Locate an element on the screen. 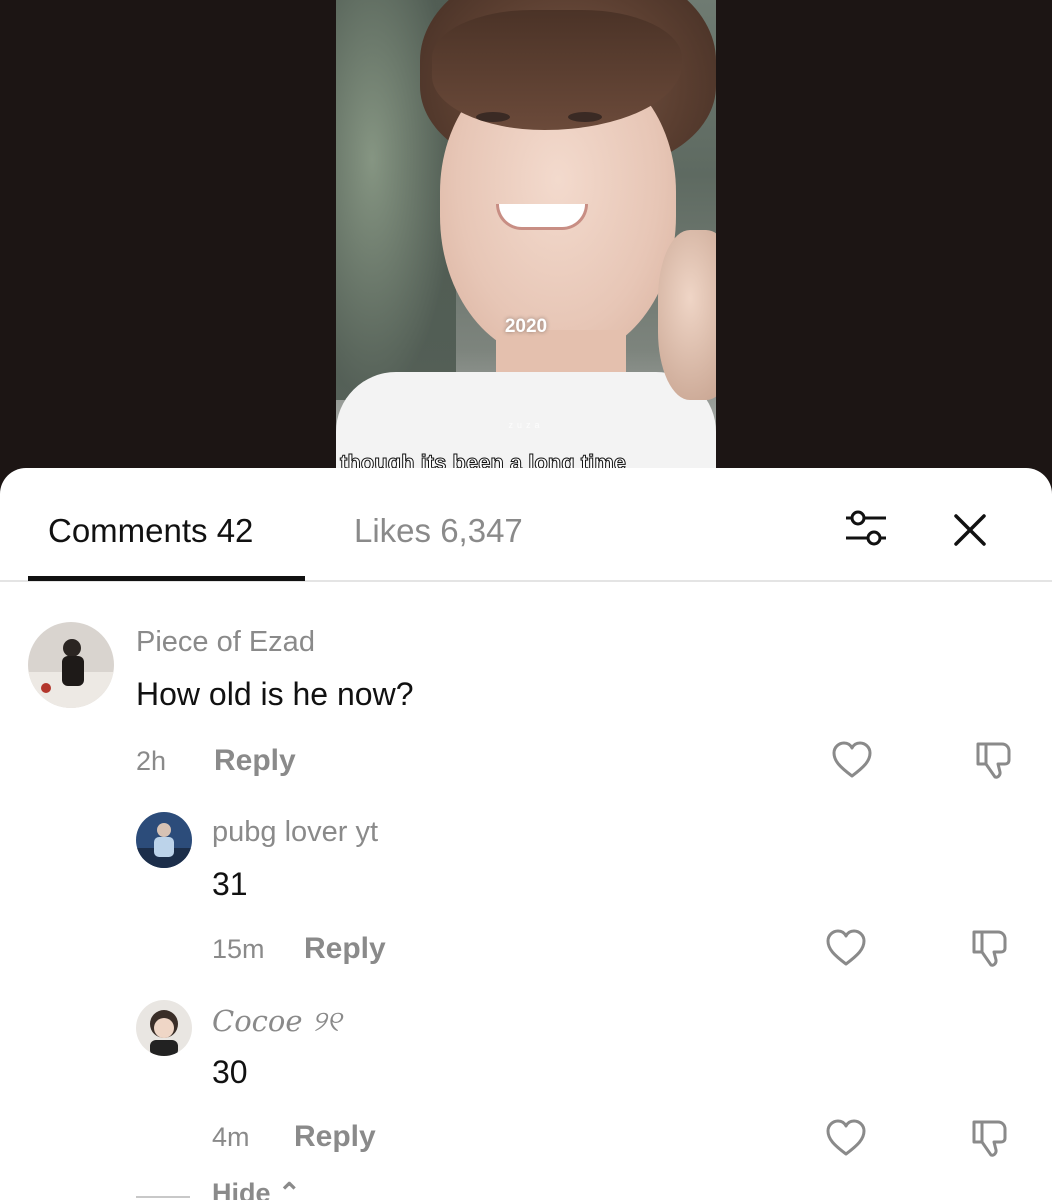 The image size is (1052, 1200). comment-timestamp: 2h is located at coordinates (151, 761).